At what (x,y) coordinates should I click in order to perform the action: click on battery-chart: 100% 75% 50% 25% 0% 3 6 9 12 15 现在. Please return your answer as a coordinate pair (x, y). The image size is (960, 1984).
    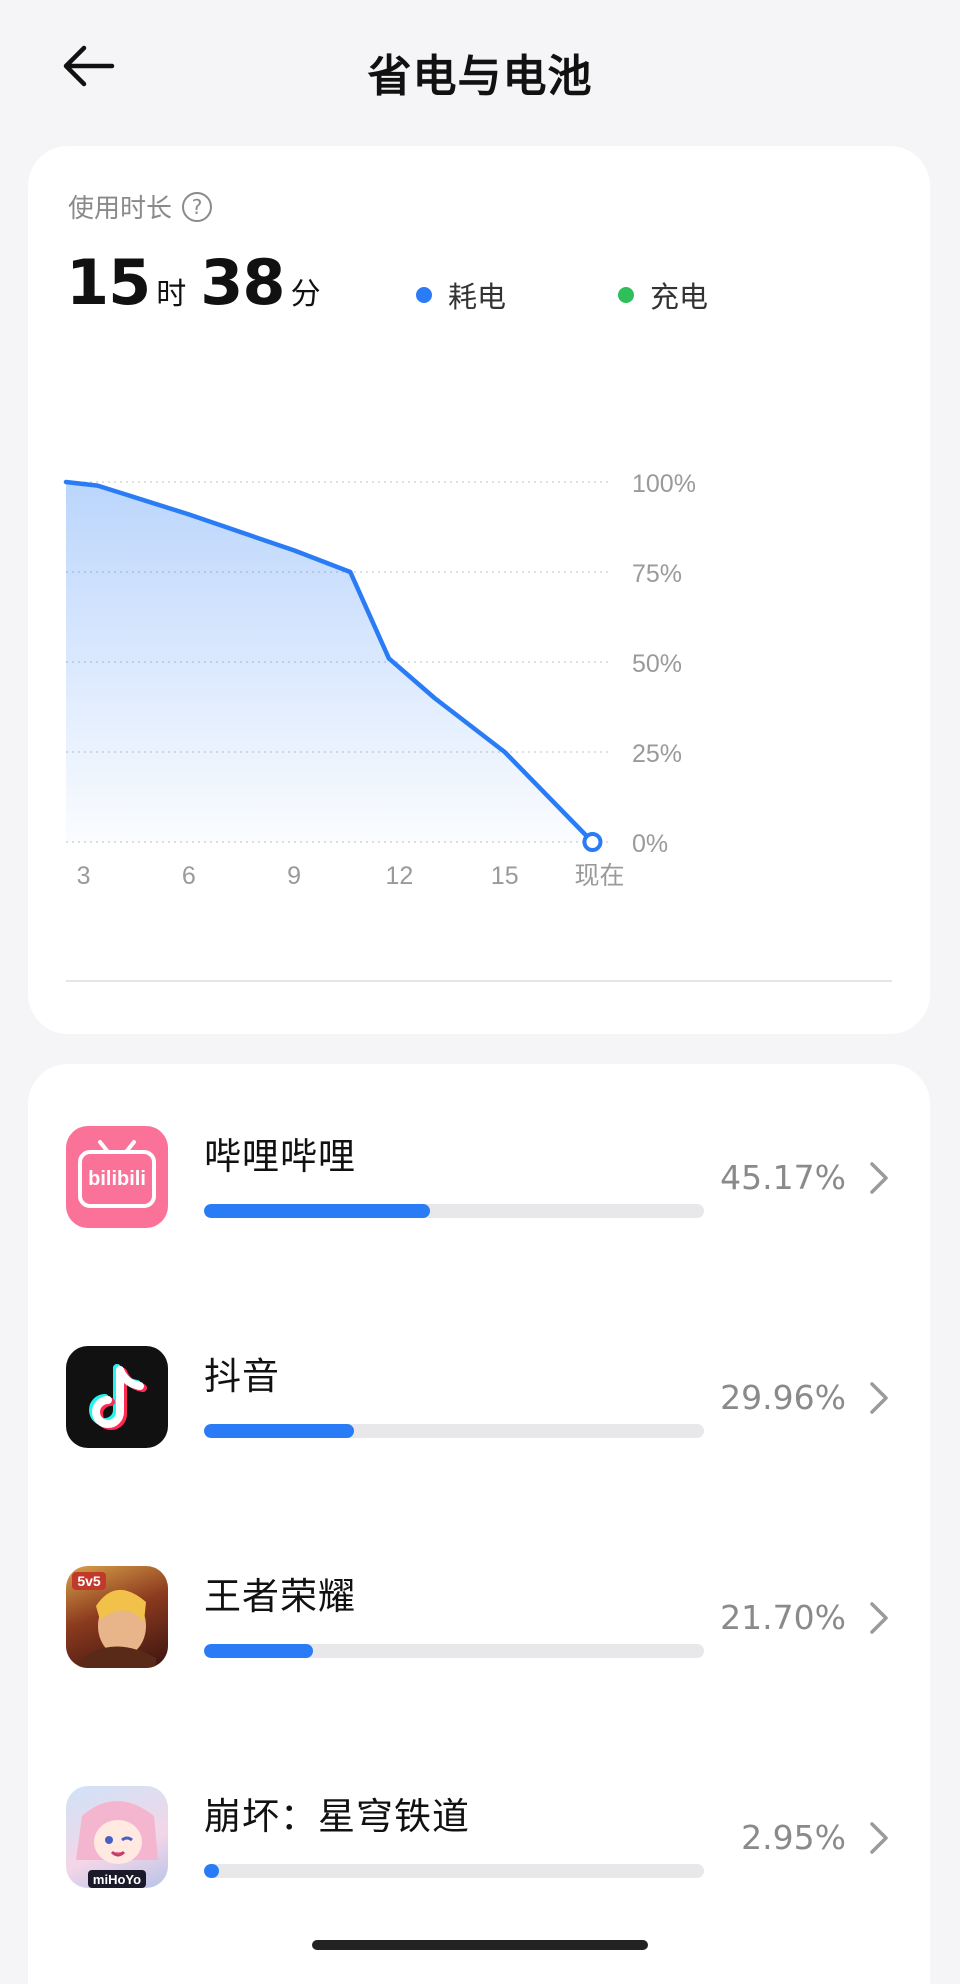
    Looking at the image, I should click on (379, 680).